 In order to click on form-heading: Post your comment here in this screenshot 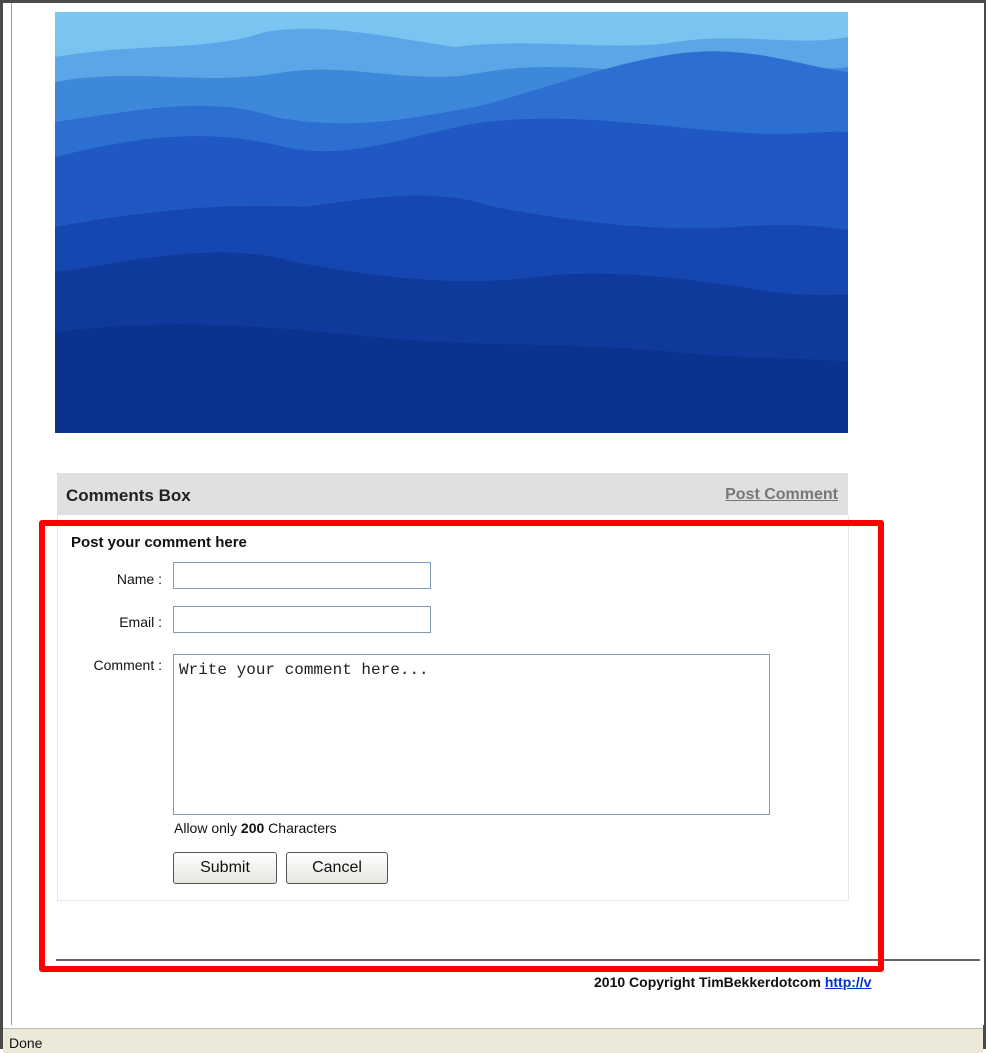, I will do `click(159, 542)`.